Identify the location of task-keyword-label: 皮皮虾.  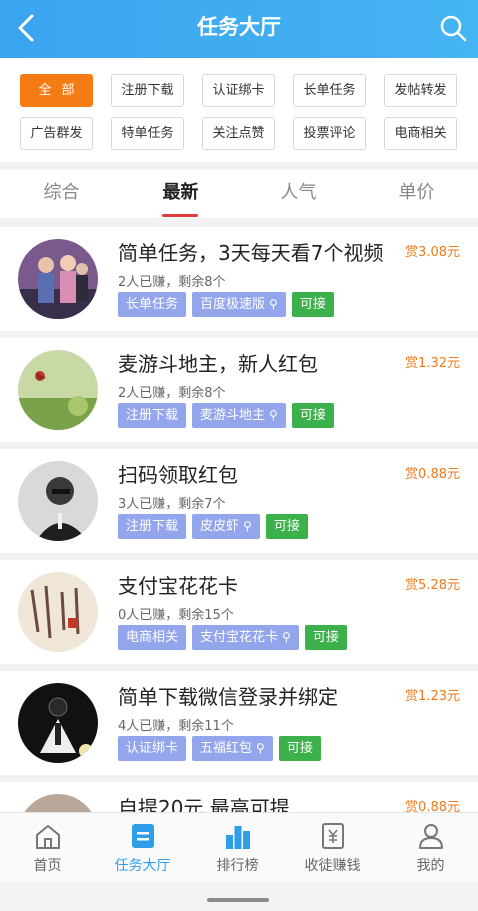
(220, 526).